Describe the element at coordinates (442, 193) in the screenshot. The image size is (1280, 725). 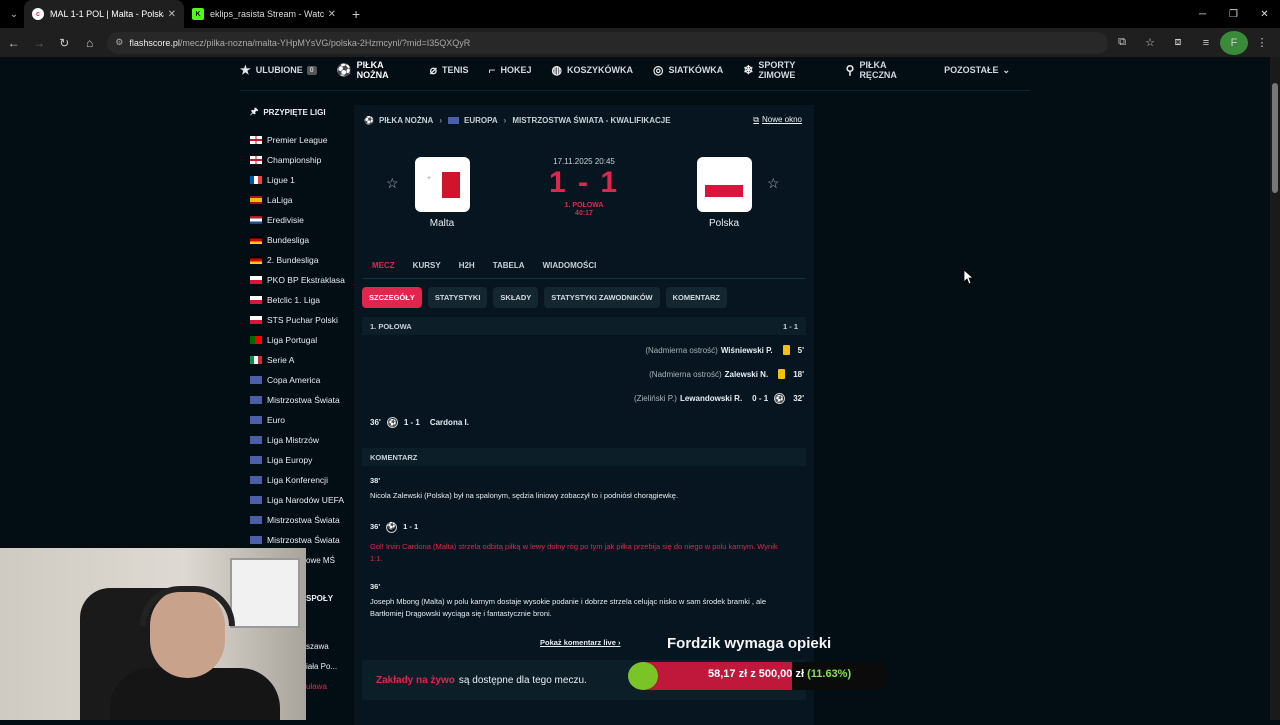
I see `home-team: + Malta` at that location.